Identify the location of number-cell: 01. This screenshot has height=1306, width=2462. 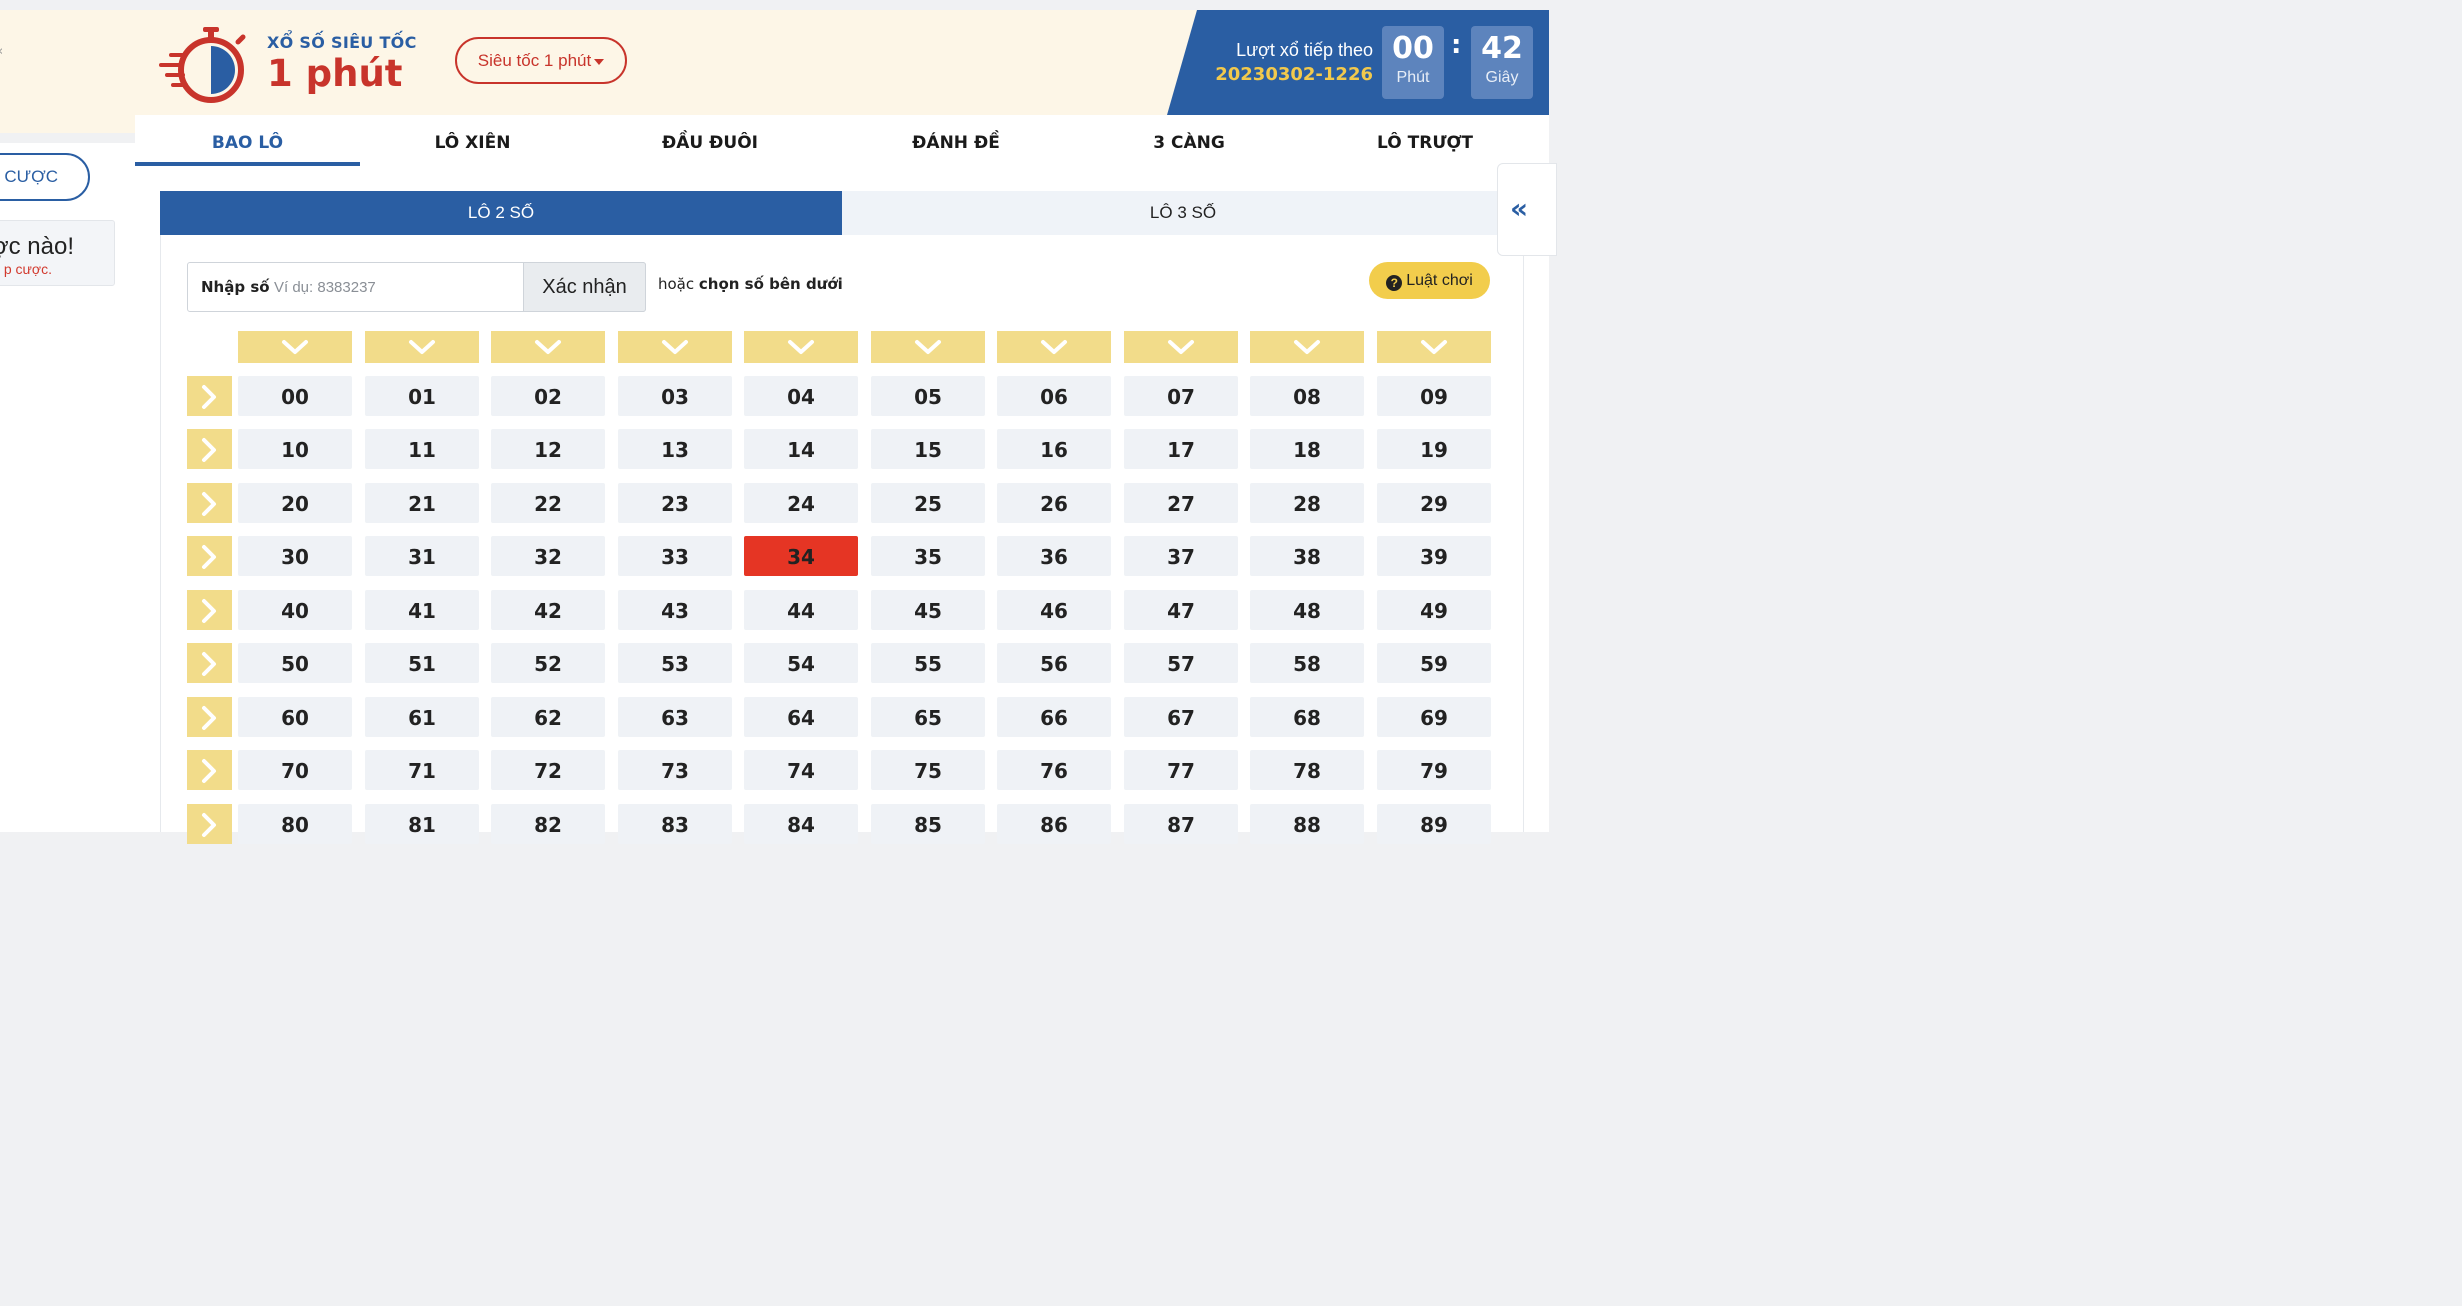
(422, 396).